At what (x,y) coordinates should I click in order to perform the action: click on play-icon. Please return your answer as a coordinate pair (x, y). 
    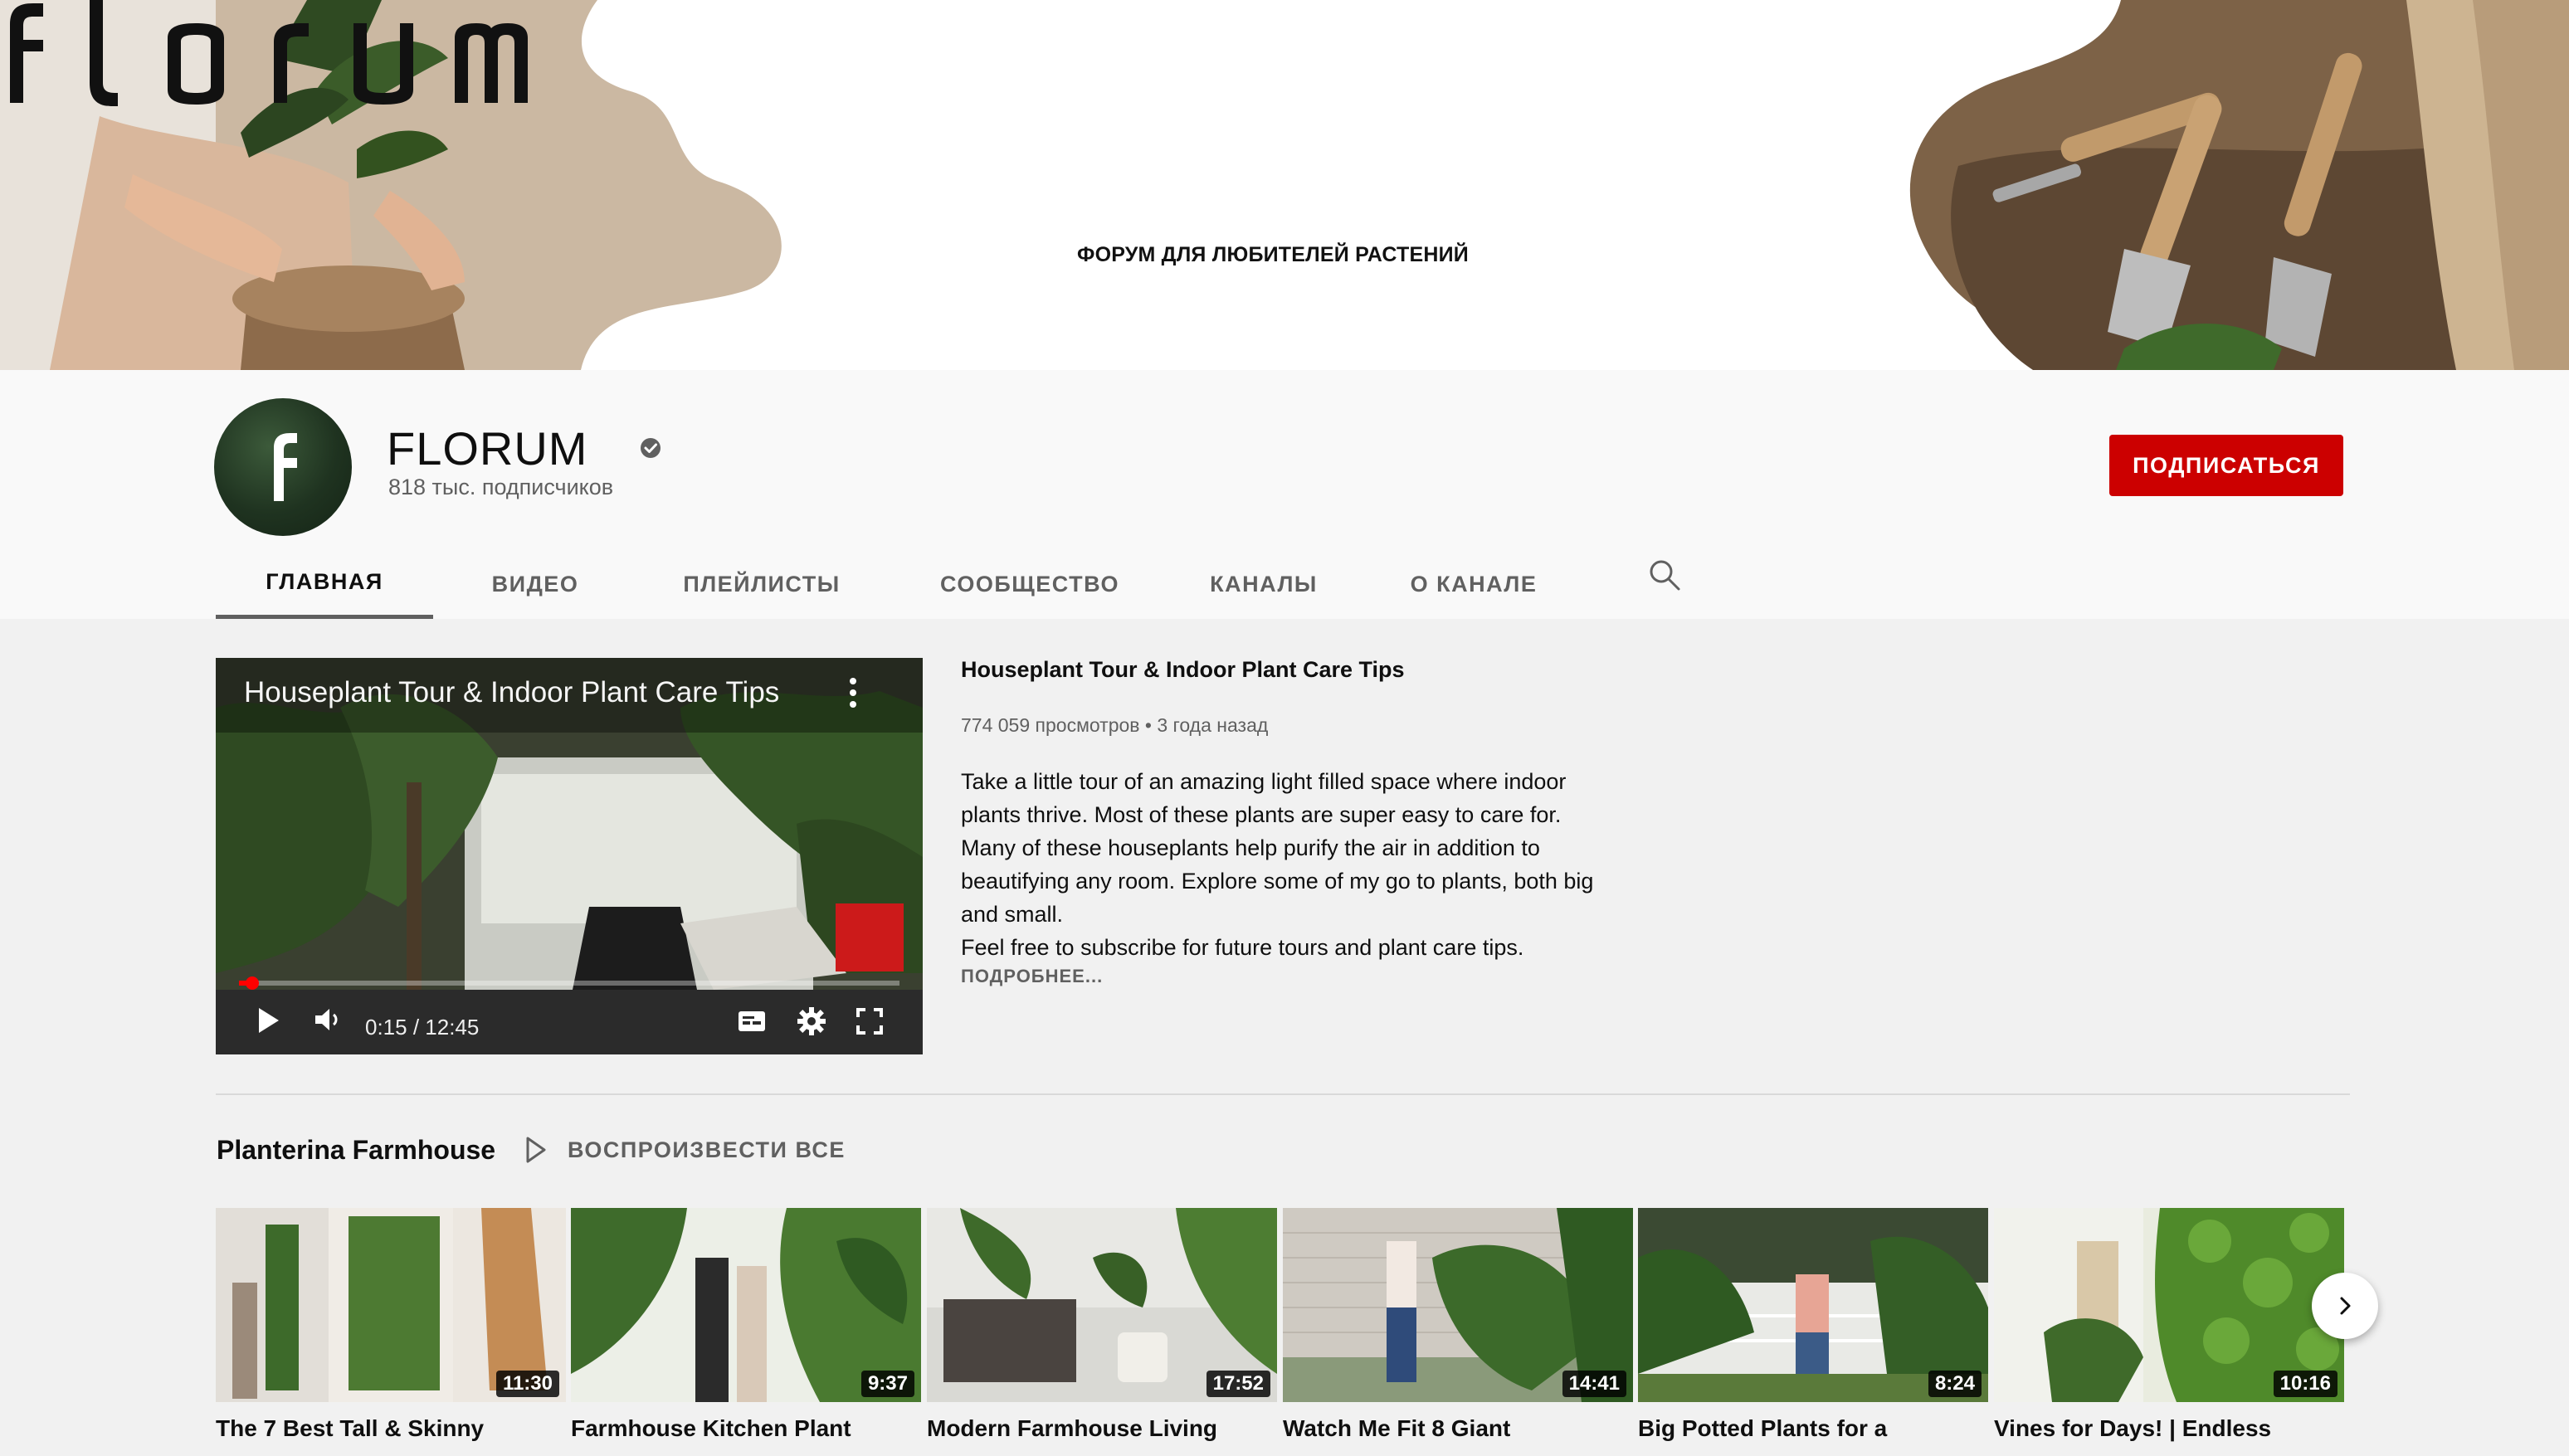
    Looking at the image, I should click on (268, 1020).